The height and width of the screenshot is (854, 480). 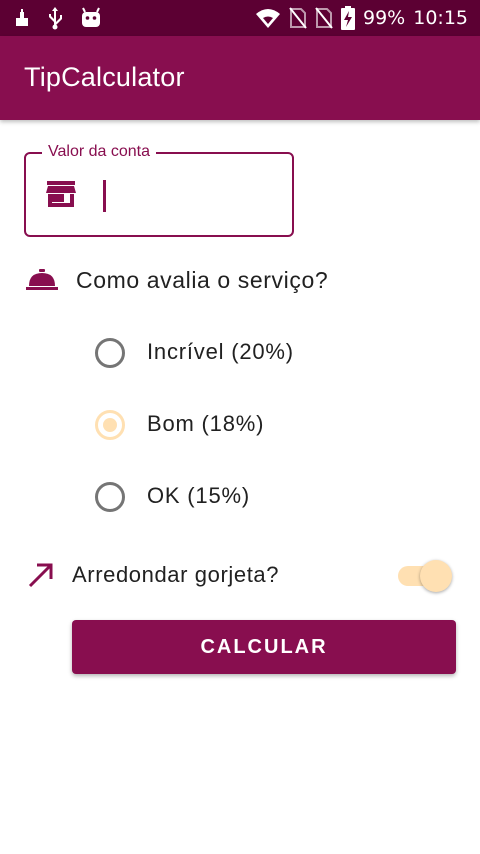 I want to click on text-cursor, so click(x=104, y=196).